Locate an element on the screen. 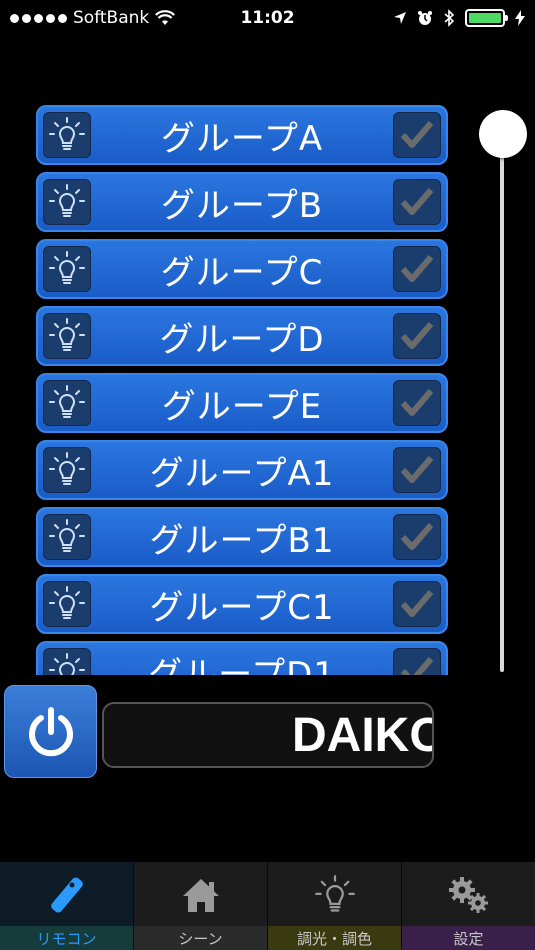 Image resolution: width=535 pixels, height=950 pixels. power-icon is located at coordinates (50, 731).